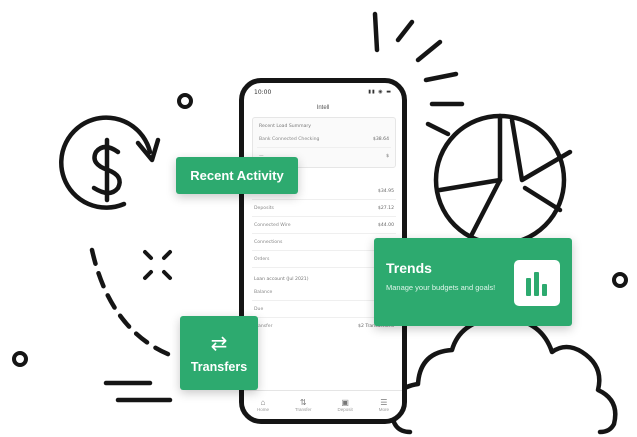  Describe the element at coordinates (345, 402) in the screenshot. I see `deposit-icon: ▣` at that location.